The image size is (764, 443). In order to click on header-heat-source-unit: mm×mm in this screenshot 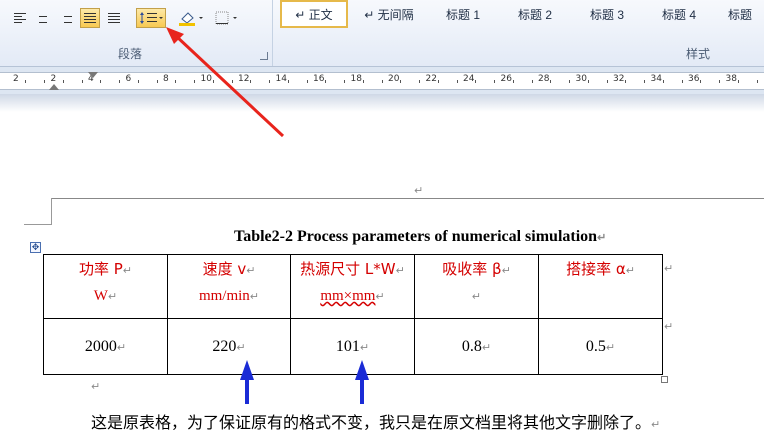, I will do `click(348, 296)`.